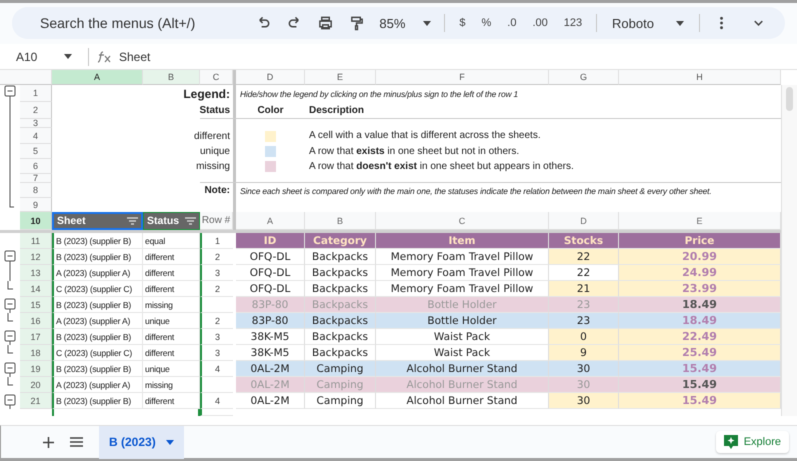 The height and width of the screenshot is (461, 797). I want to click on table-cell: Camping, so click(340, 369).